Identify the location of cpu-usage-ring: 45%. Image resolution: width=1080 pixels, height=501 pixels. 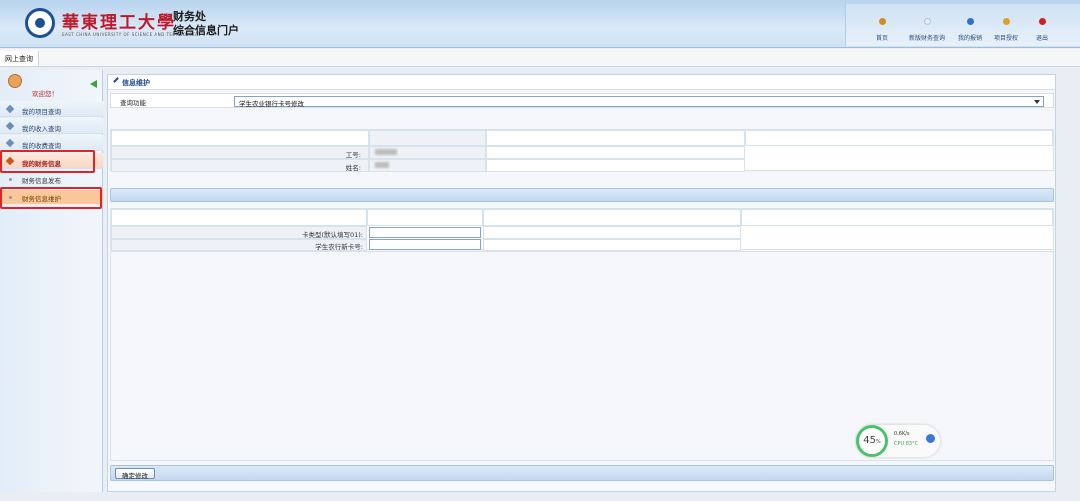
(872, 441).